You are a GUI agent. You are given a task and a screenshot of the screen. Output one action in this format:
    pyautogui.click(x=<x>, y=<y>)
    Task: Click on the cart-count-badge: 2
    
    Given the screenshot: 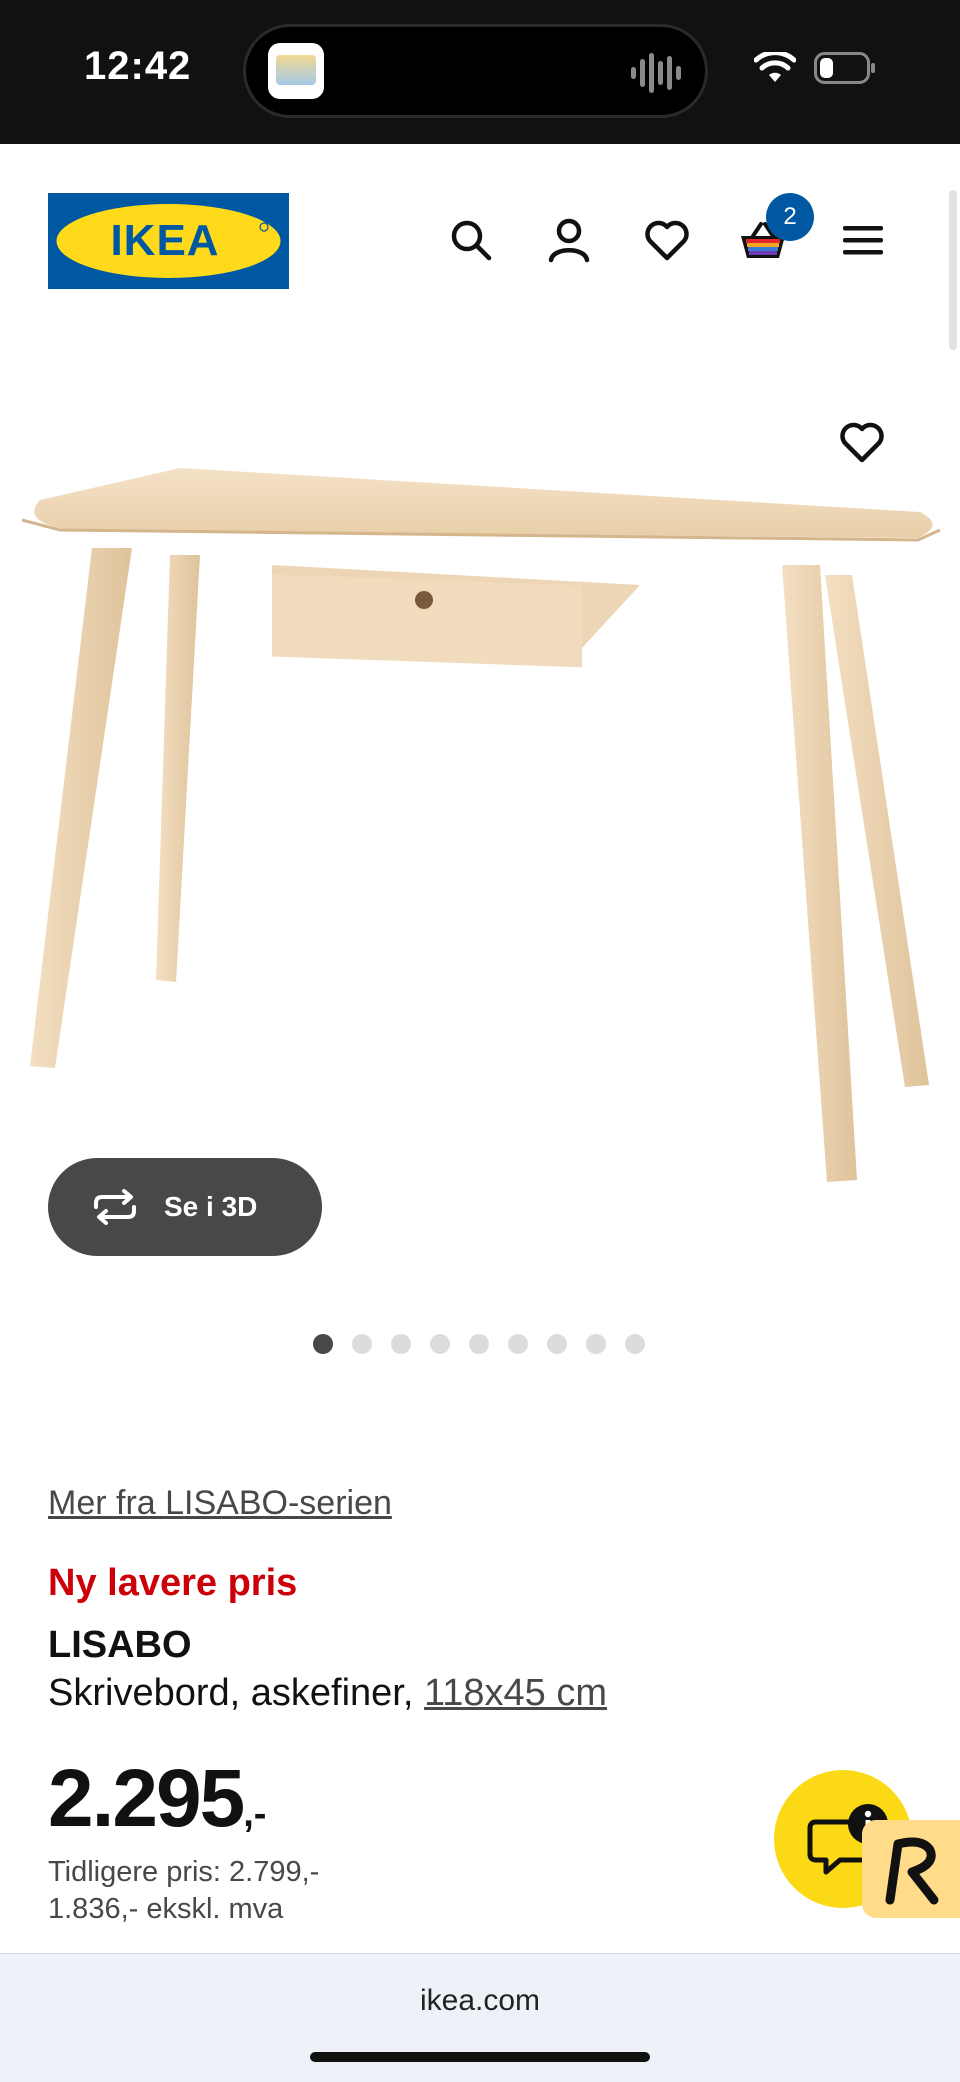 What is the action you would take?
    pyautogui.click(x=790, y=217)
    